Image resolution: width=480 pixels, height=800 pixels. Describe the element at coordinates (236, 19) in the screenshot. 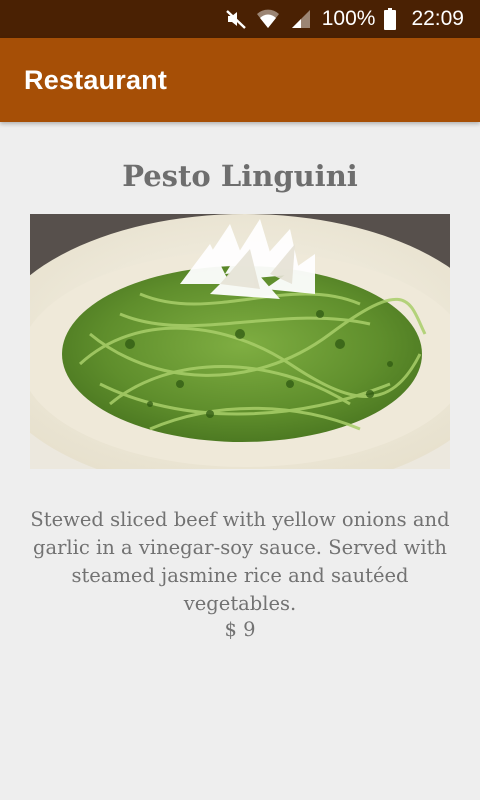

I see `mute-icon` at that location.